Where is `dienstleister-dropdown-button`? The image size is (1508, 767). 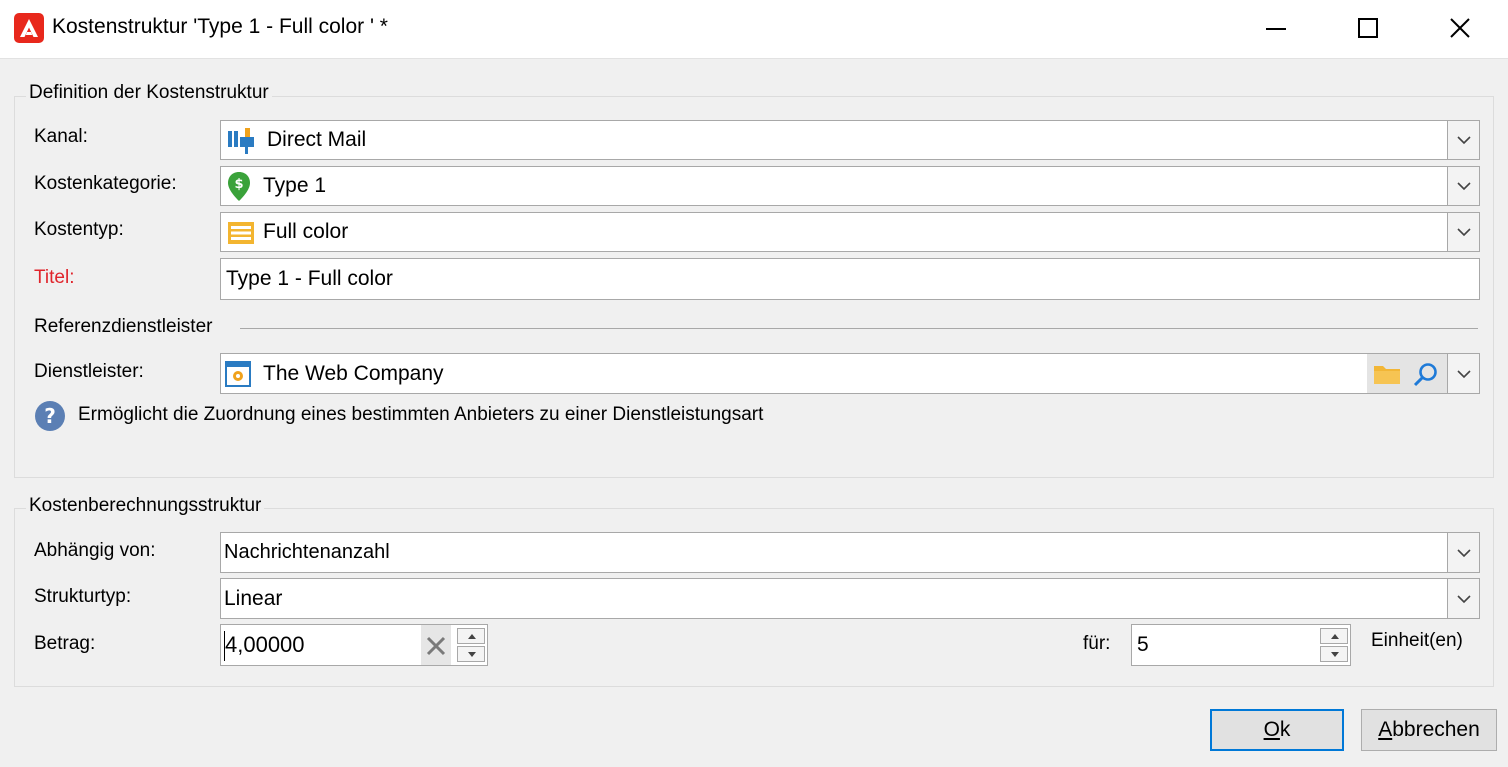
dienstleister-dropdown-button is located at coordinates (1463, 373).